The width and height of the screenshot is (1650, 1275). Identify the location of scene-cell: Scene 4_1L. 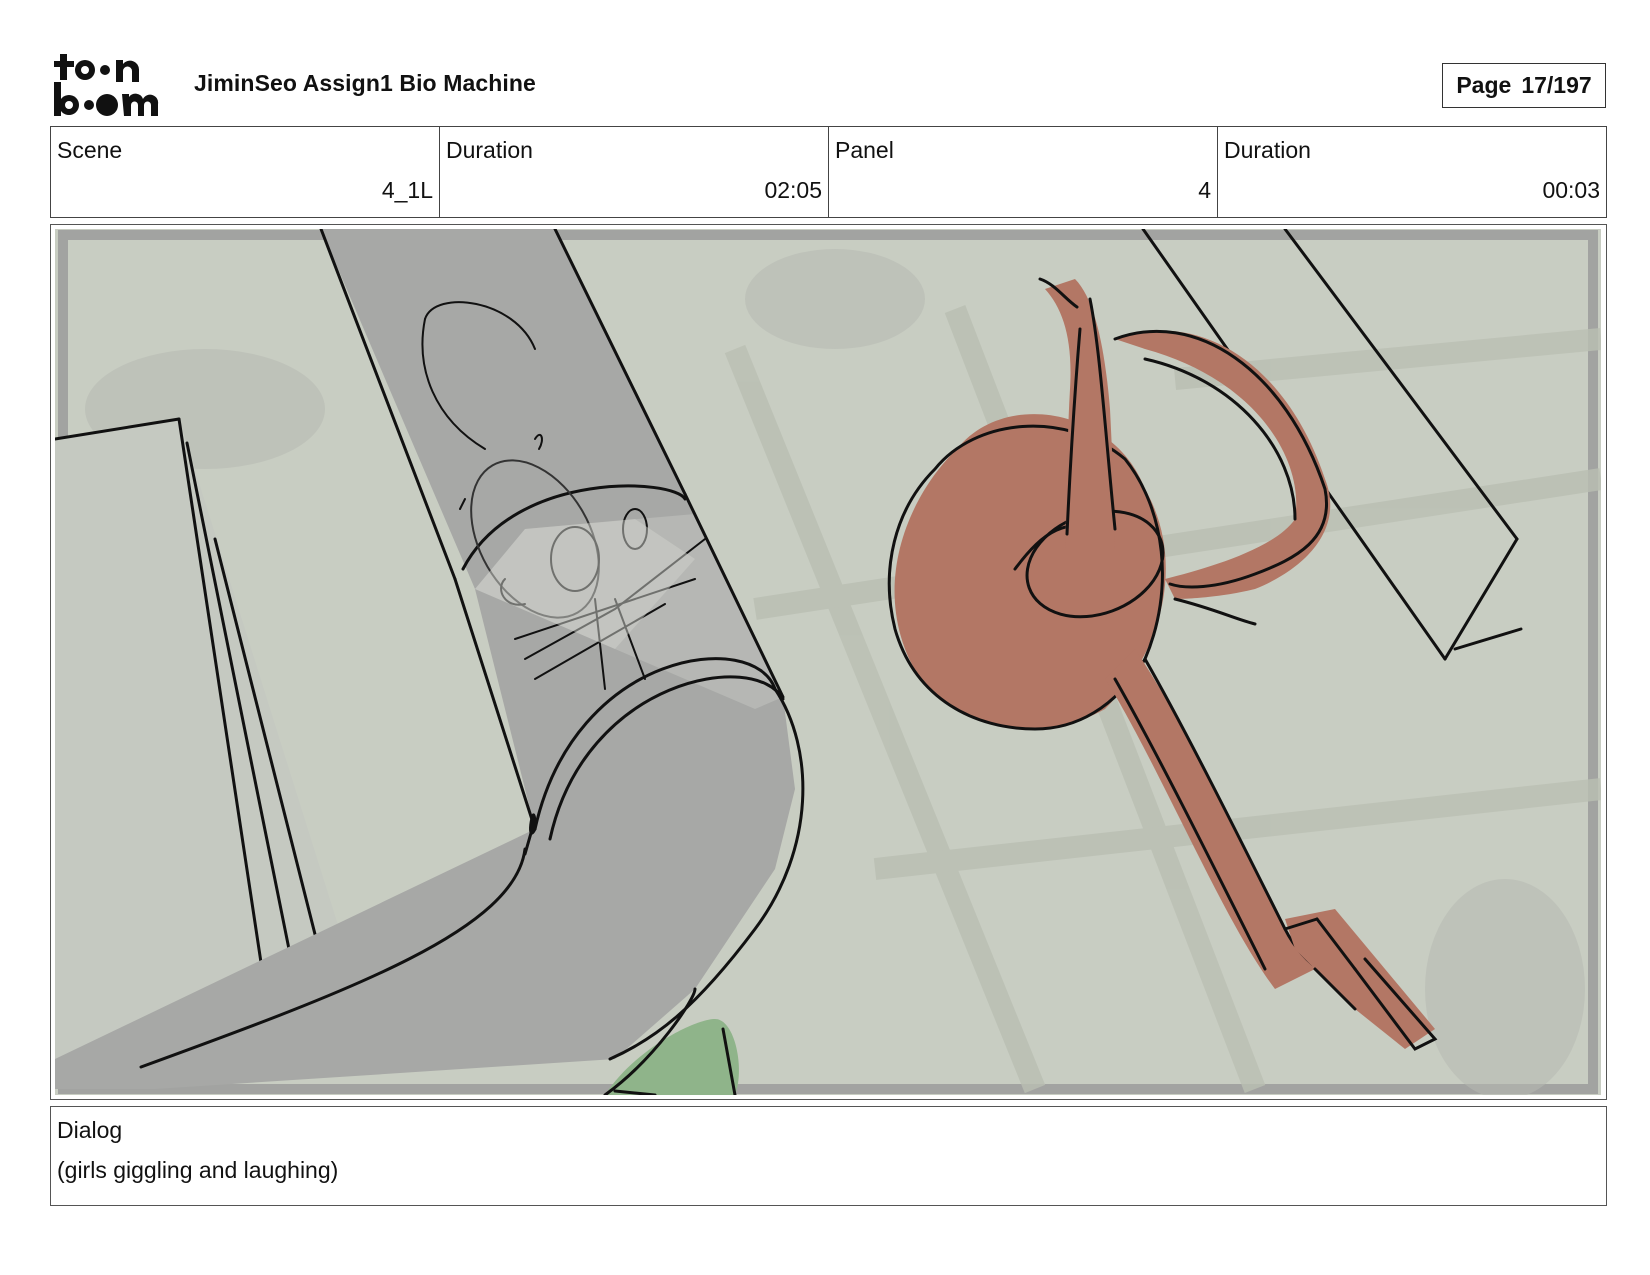
(245, 172).